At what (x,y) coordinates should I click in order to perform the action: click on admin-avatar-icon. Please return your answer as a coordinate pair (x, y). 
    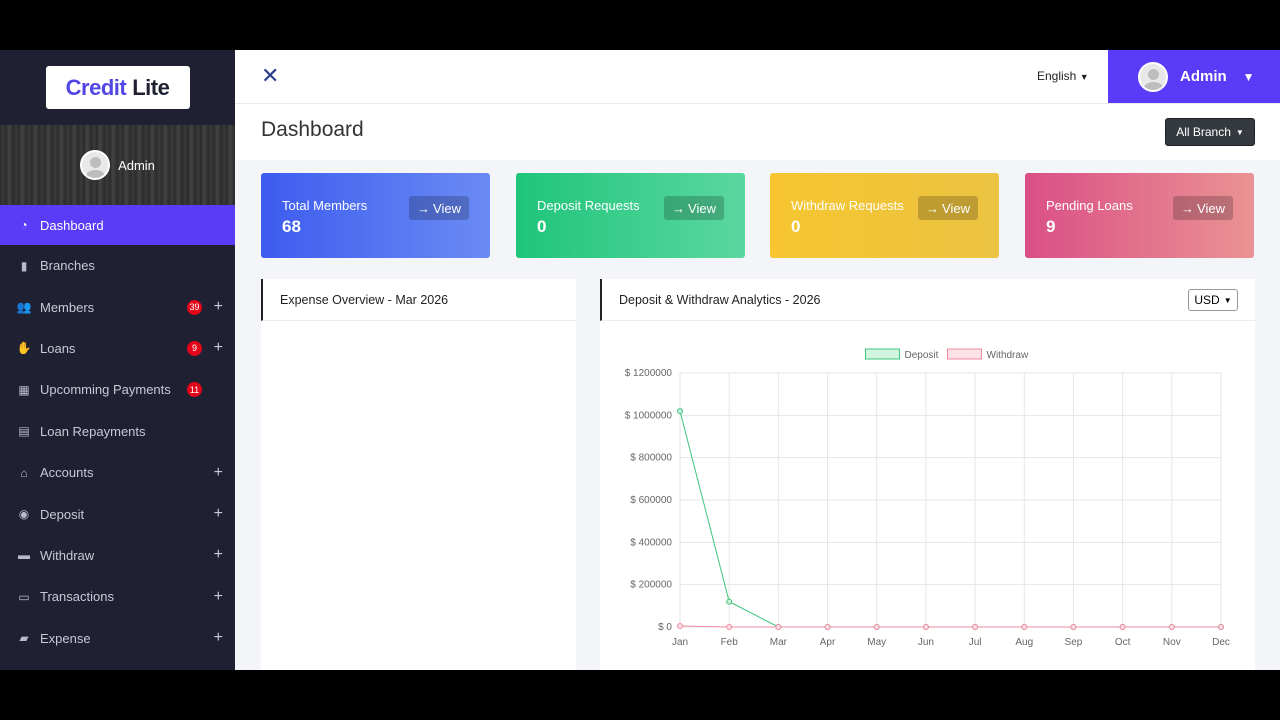
    Looking at the image, I should click on (1153, 76).